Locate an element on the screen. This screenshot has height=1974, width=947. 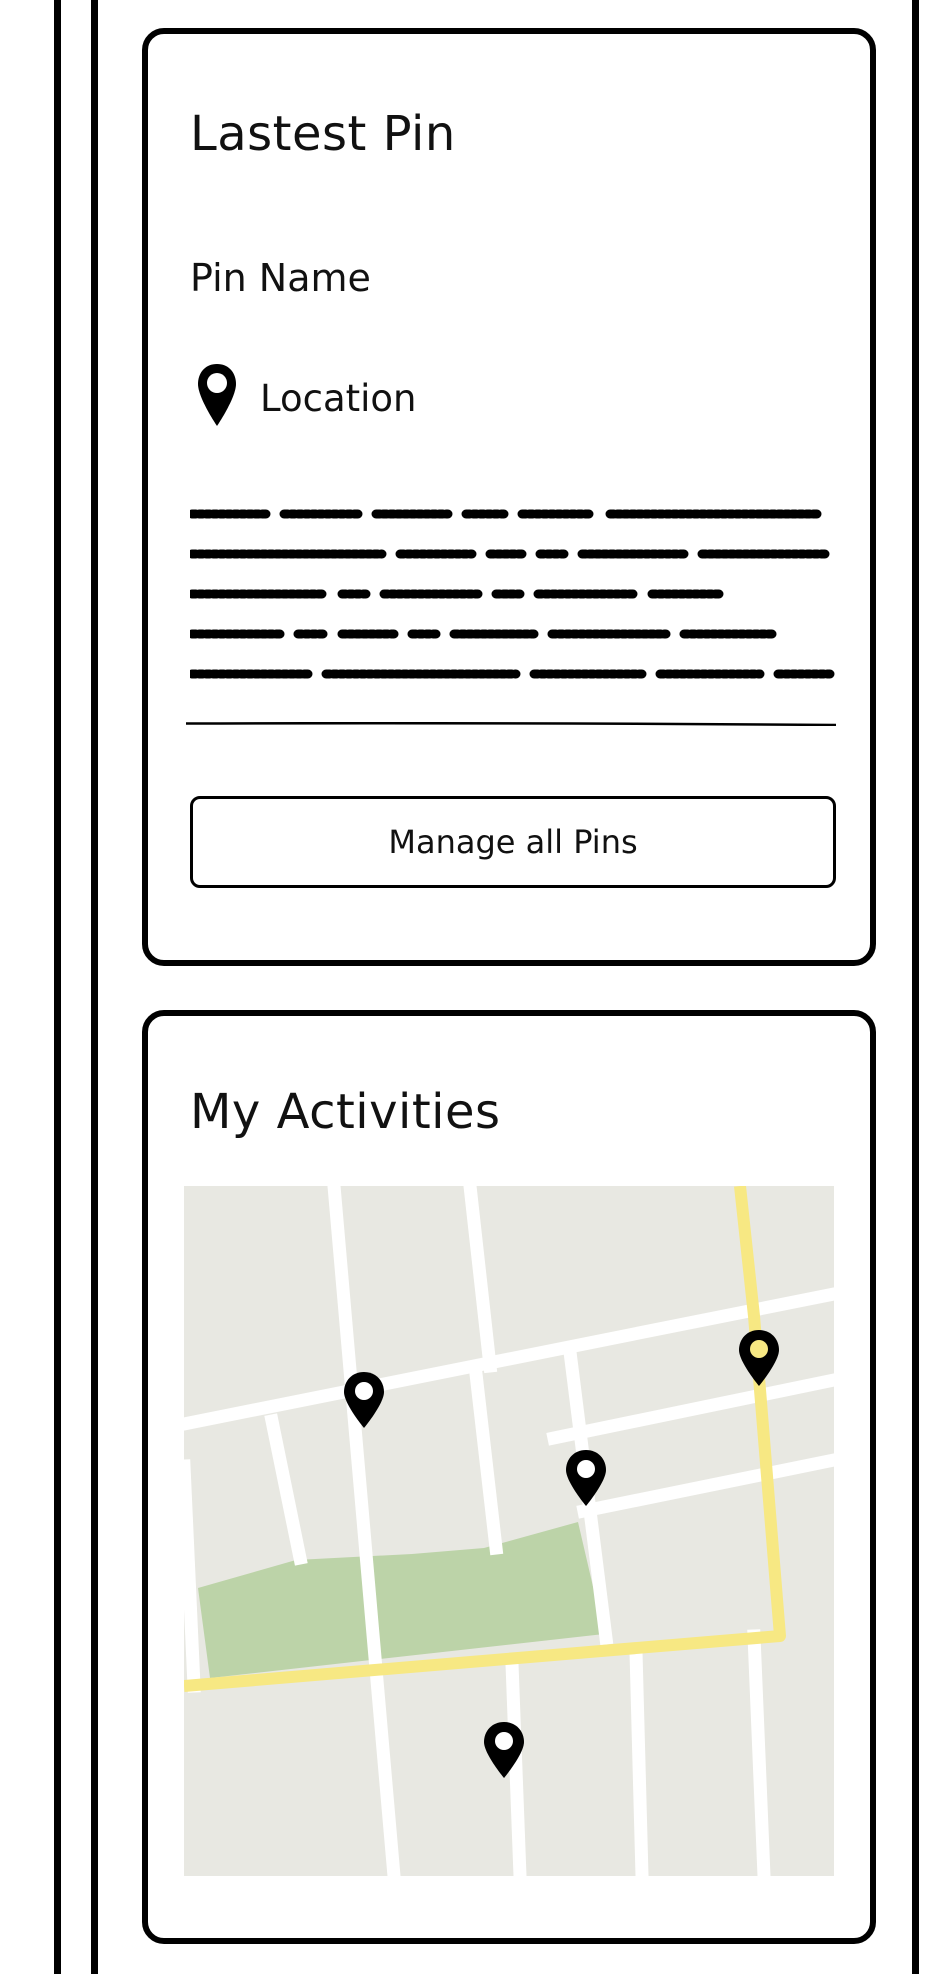
map-pin-icon is located at coordinates (217, 398).